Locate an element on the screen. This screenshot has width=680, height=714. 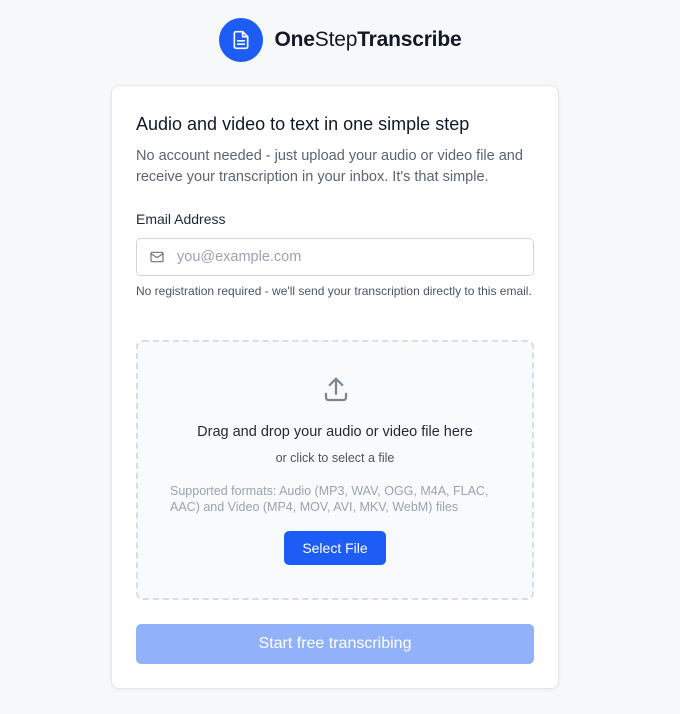
app-header: OneStepTranscribe is located at coordinates (340, 40).